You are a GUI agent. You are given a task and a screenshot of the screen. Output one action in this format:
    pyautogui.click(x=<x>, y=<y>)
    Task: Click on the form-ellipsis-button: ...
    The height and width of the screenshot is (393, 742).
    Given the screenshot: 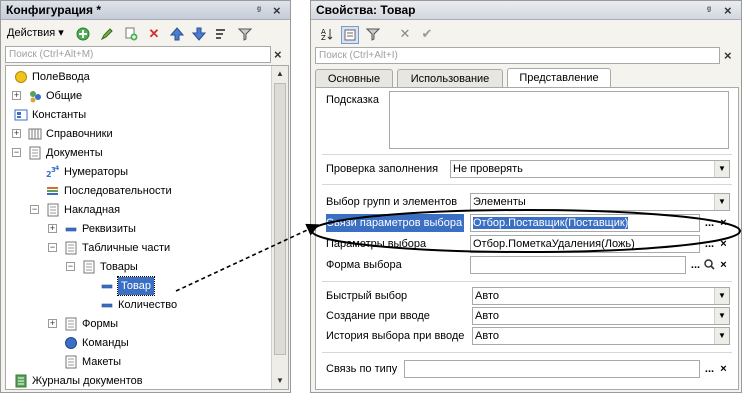 What is the action you would take?
    pyautogui.click(x=695, y=265)
    